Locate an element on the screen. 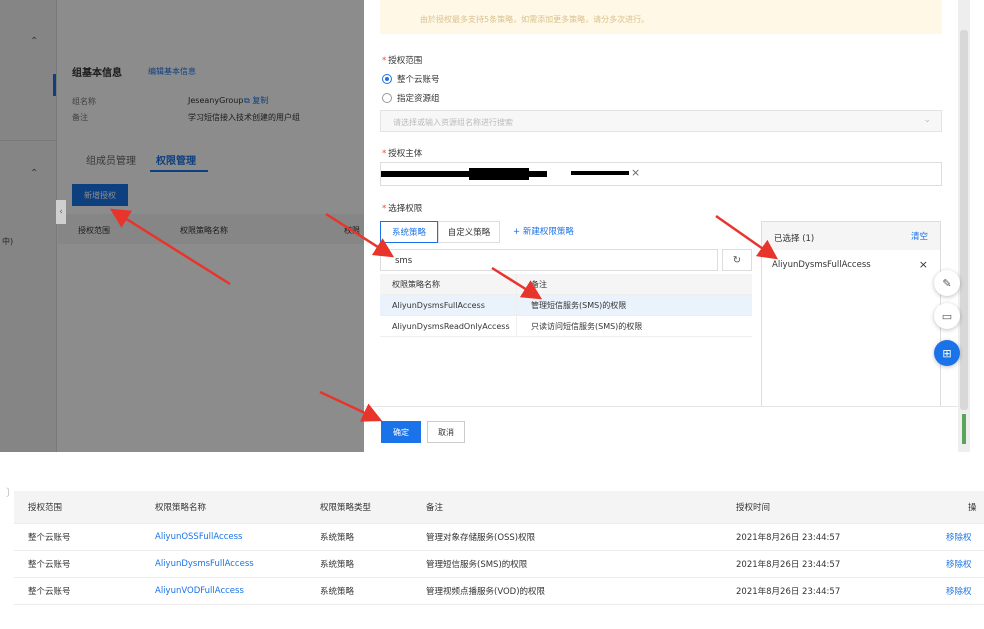 This screenshot has width=984, height=629. header-action: 操 is located at coordinates (972, 508).